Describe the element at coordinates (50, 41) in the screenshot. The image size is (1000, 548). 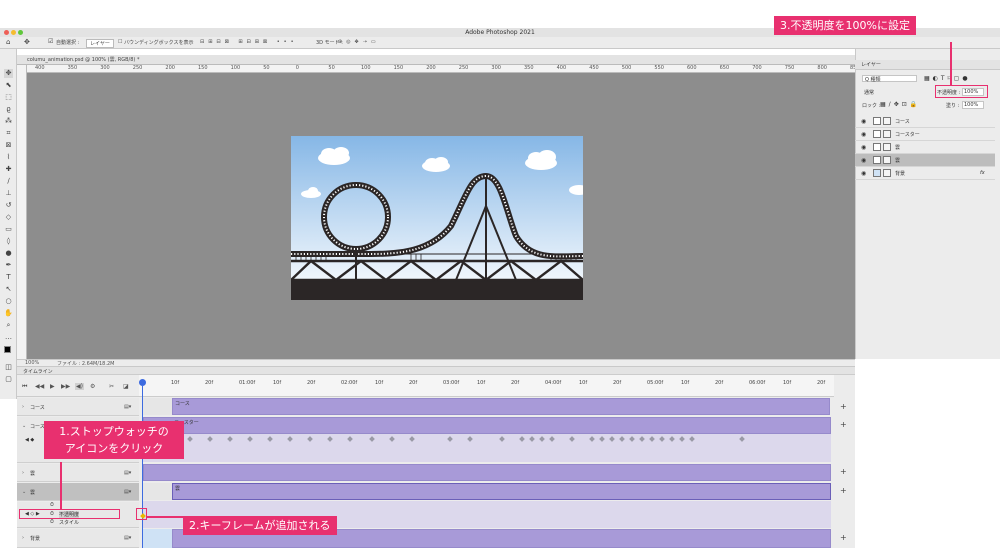
I see `auto-select-checkbox: ☑` at that location.